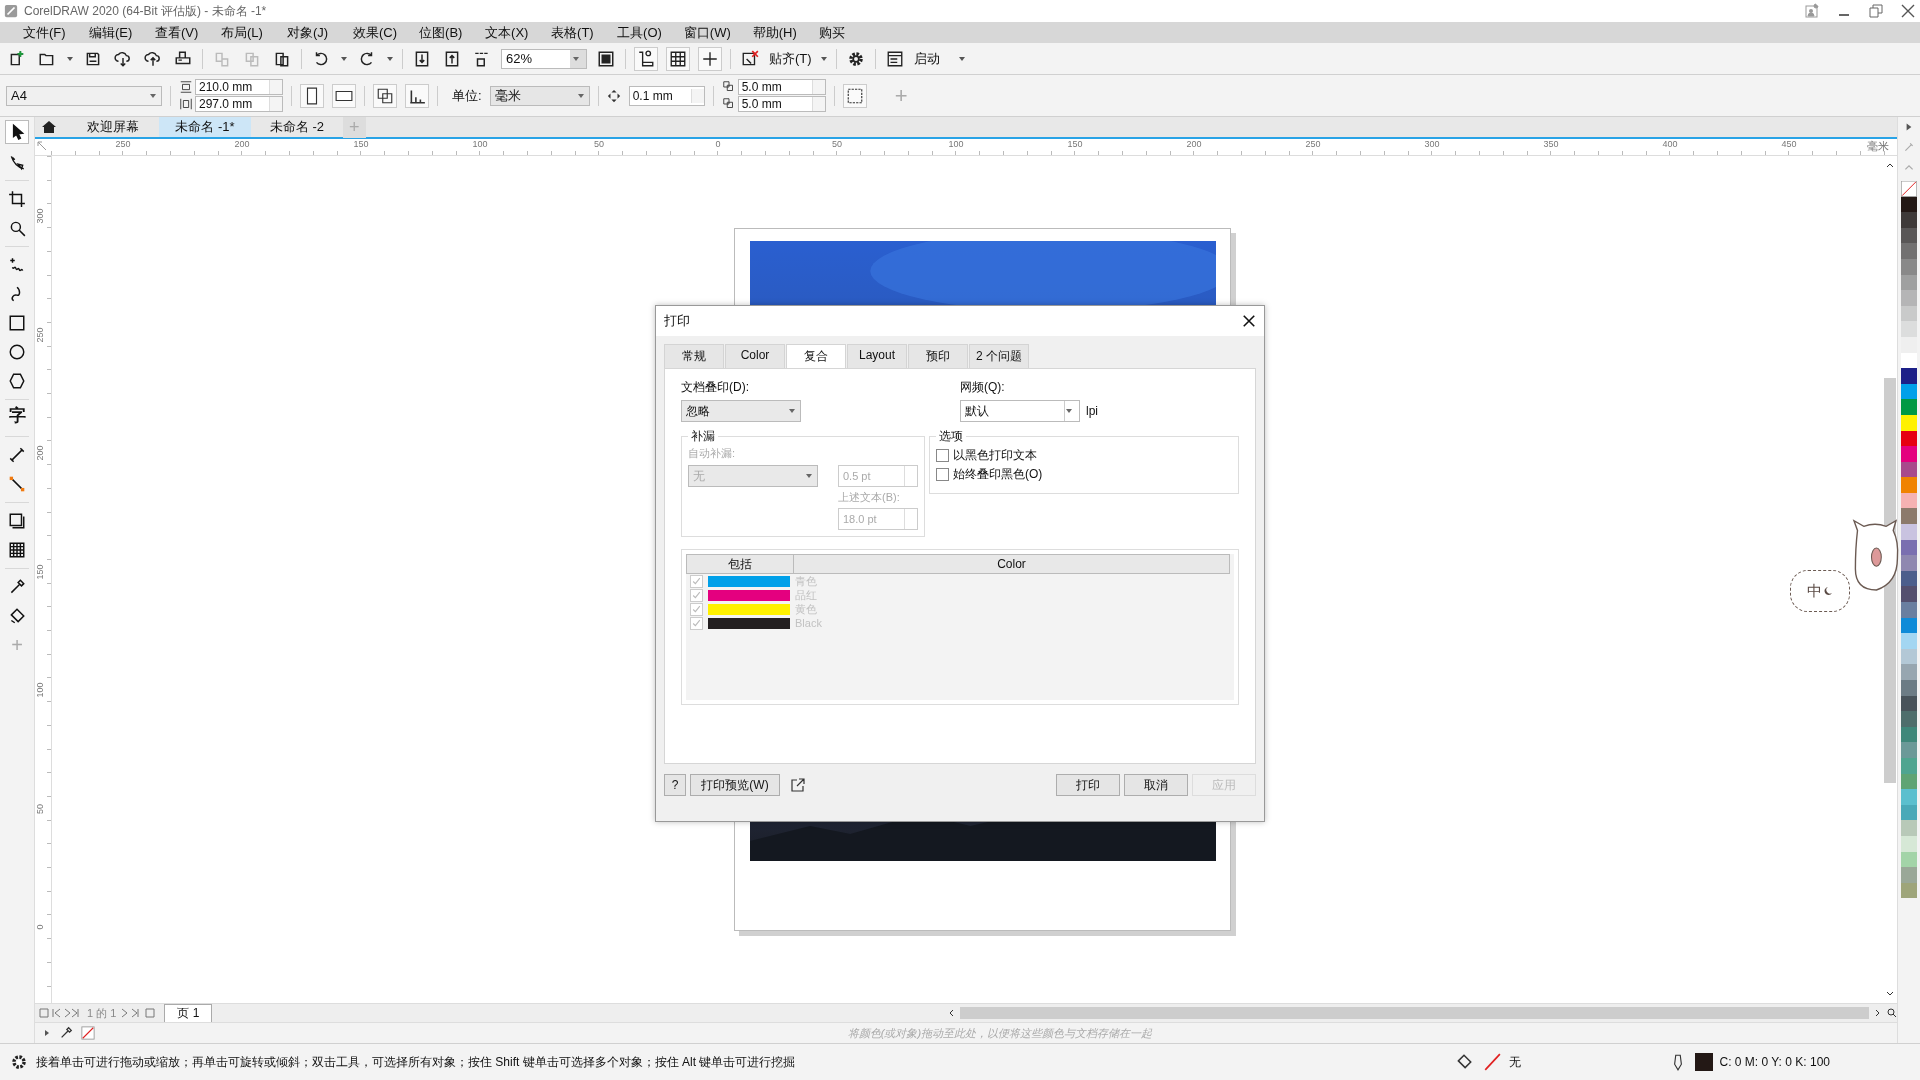 This screenshot has height=1080, width=1920. What do you see at coordinates (816, 356) in the screenshot?
I see `dialog-tab: 复合` at bounding box center [816, 356].